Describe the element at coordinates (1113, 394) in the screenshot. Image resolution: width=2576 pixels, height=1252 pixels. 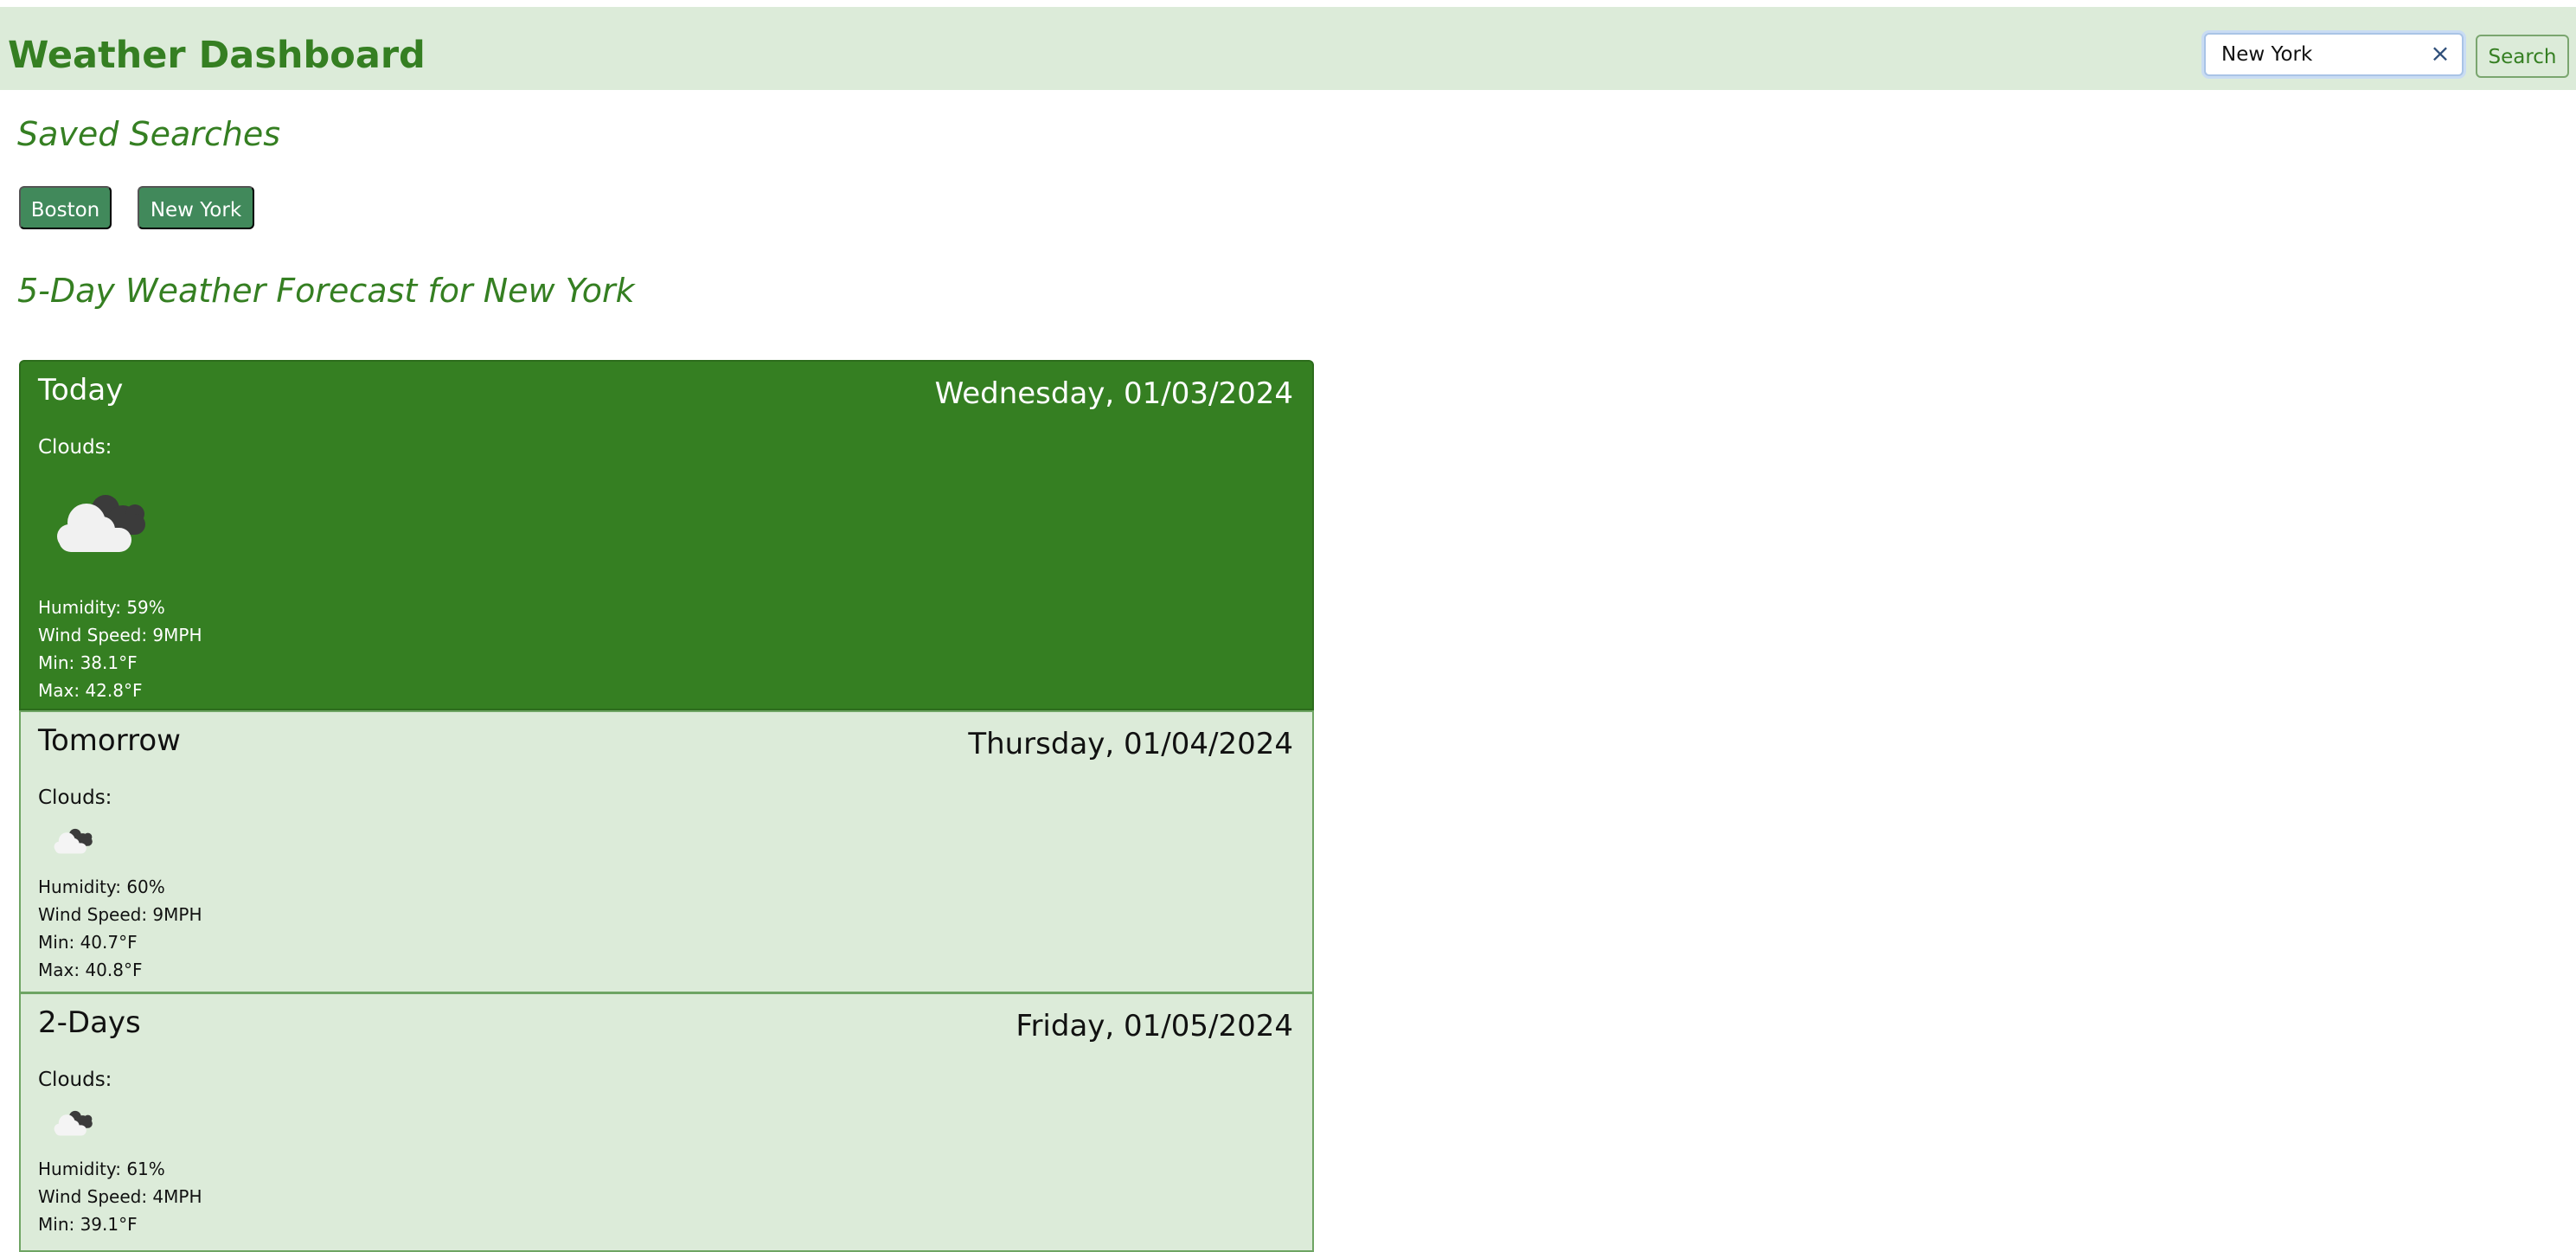
I see `date-label: Wednesday, 01/03/2024` at that location.